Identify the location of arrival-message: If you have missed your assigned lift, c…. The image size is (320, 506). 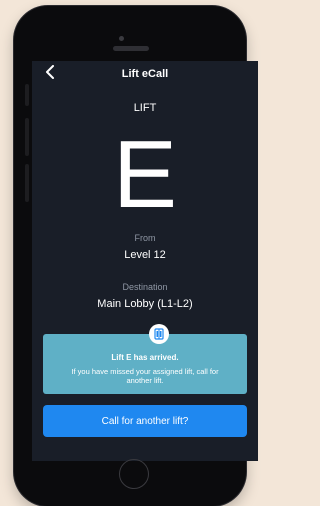
(145, 376).